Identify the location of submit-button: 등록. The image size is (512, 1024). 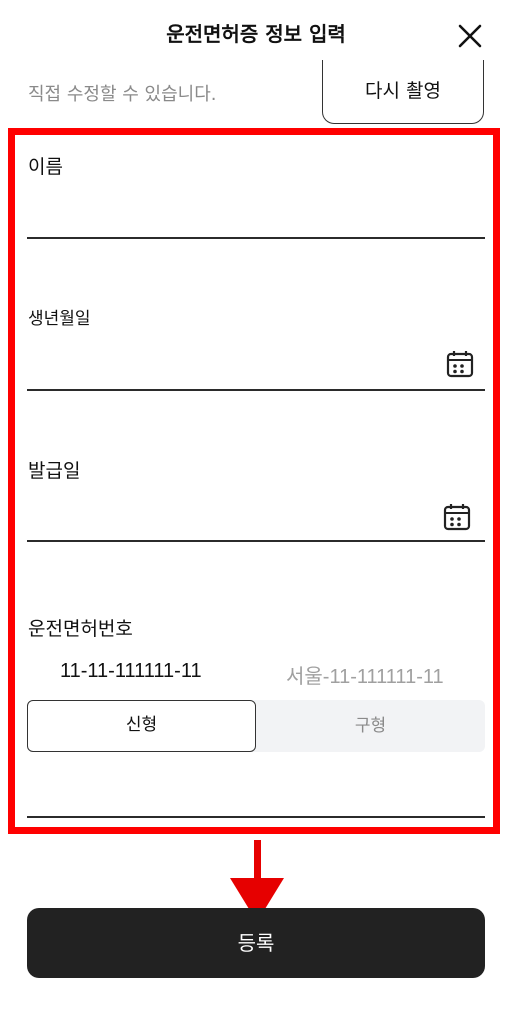
(256, 943).